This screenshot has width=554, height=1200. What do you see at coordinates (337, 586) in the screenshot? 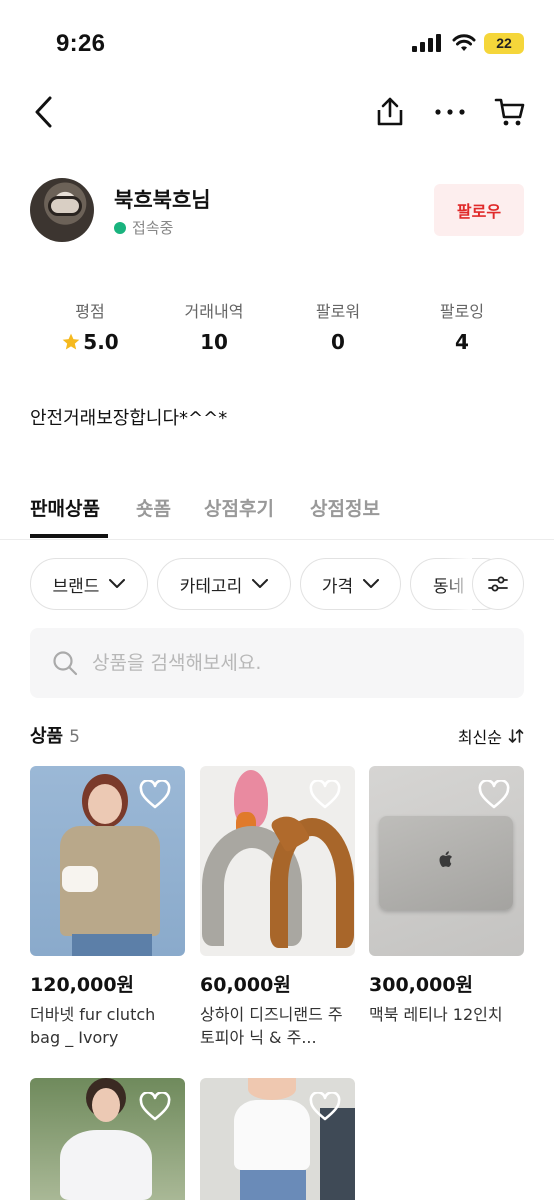
I see `filter-label: 가격` at bounding box center [337, 586].